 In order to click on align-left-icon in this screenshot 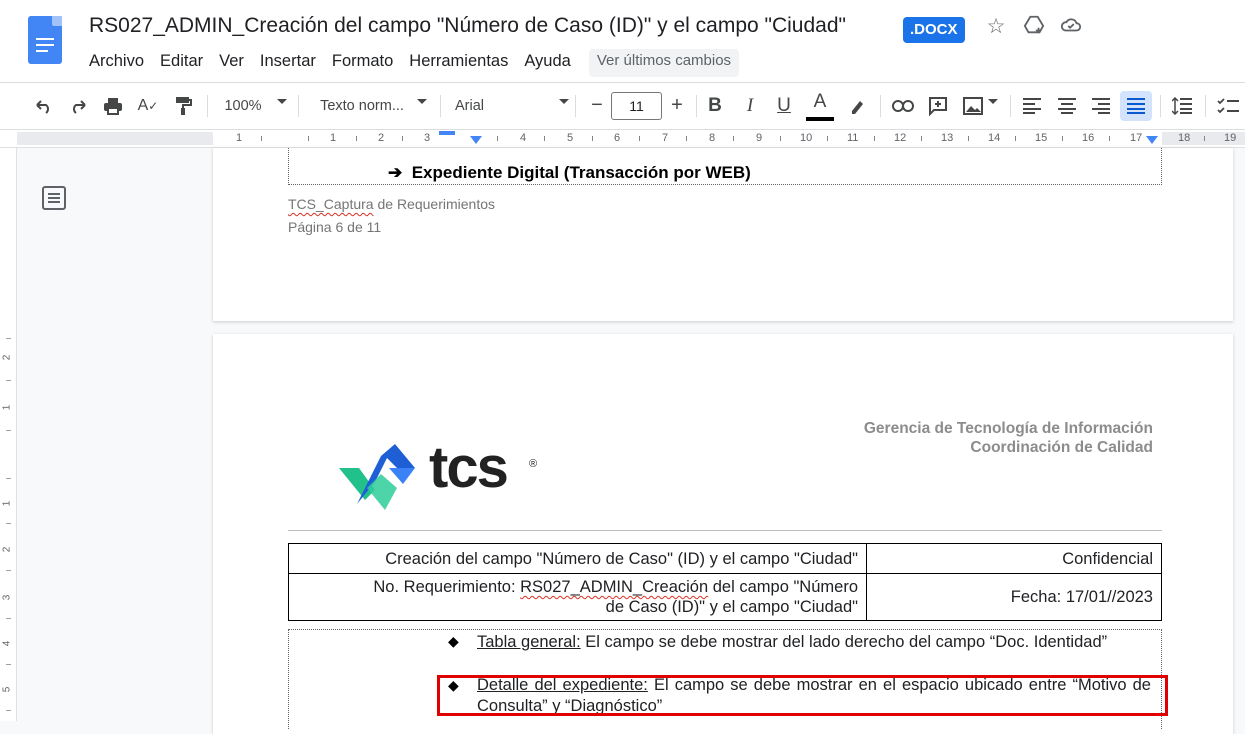, I will do `click(1032, 106)`.